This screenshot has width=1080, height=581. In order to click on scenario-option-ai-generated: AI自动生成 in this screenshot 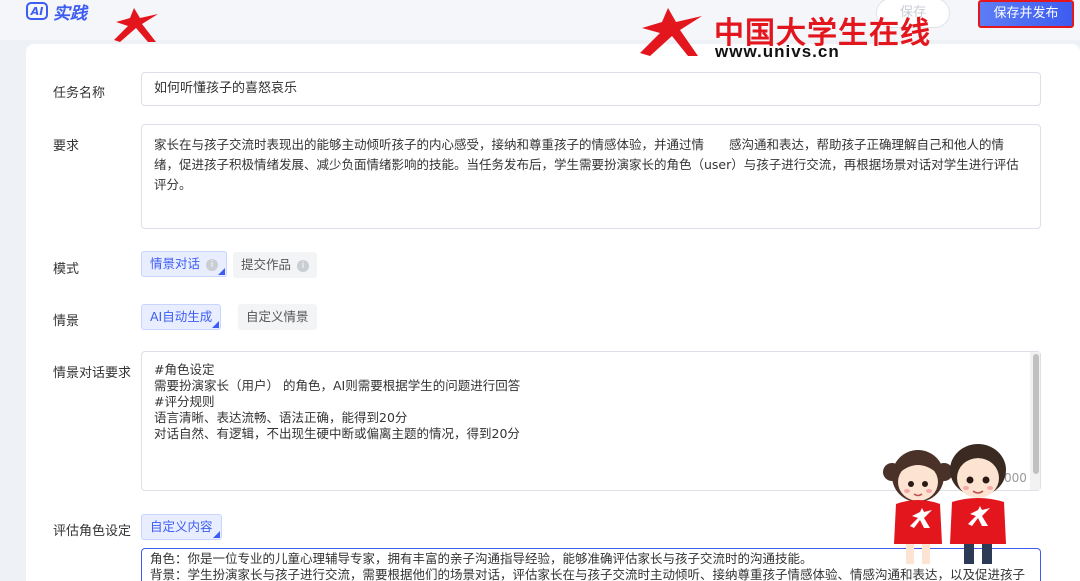, I will do `click(181, 317)`.